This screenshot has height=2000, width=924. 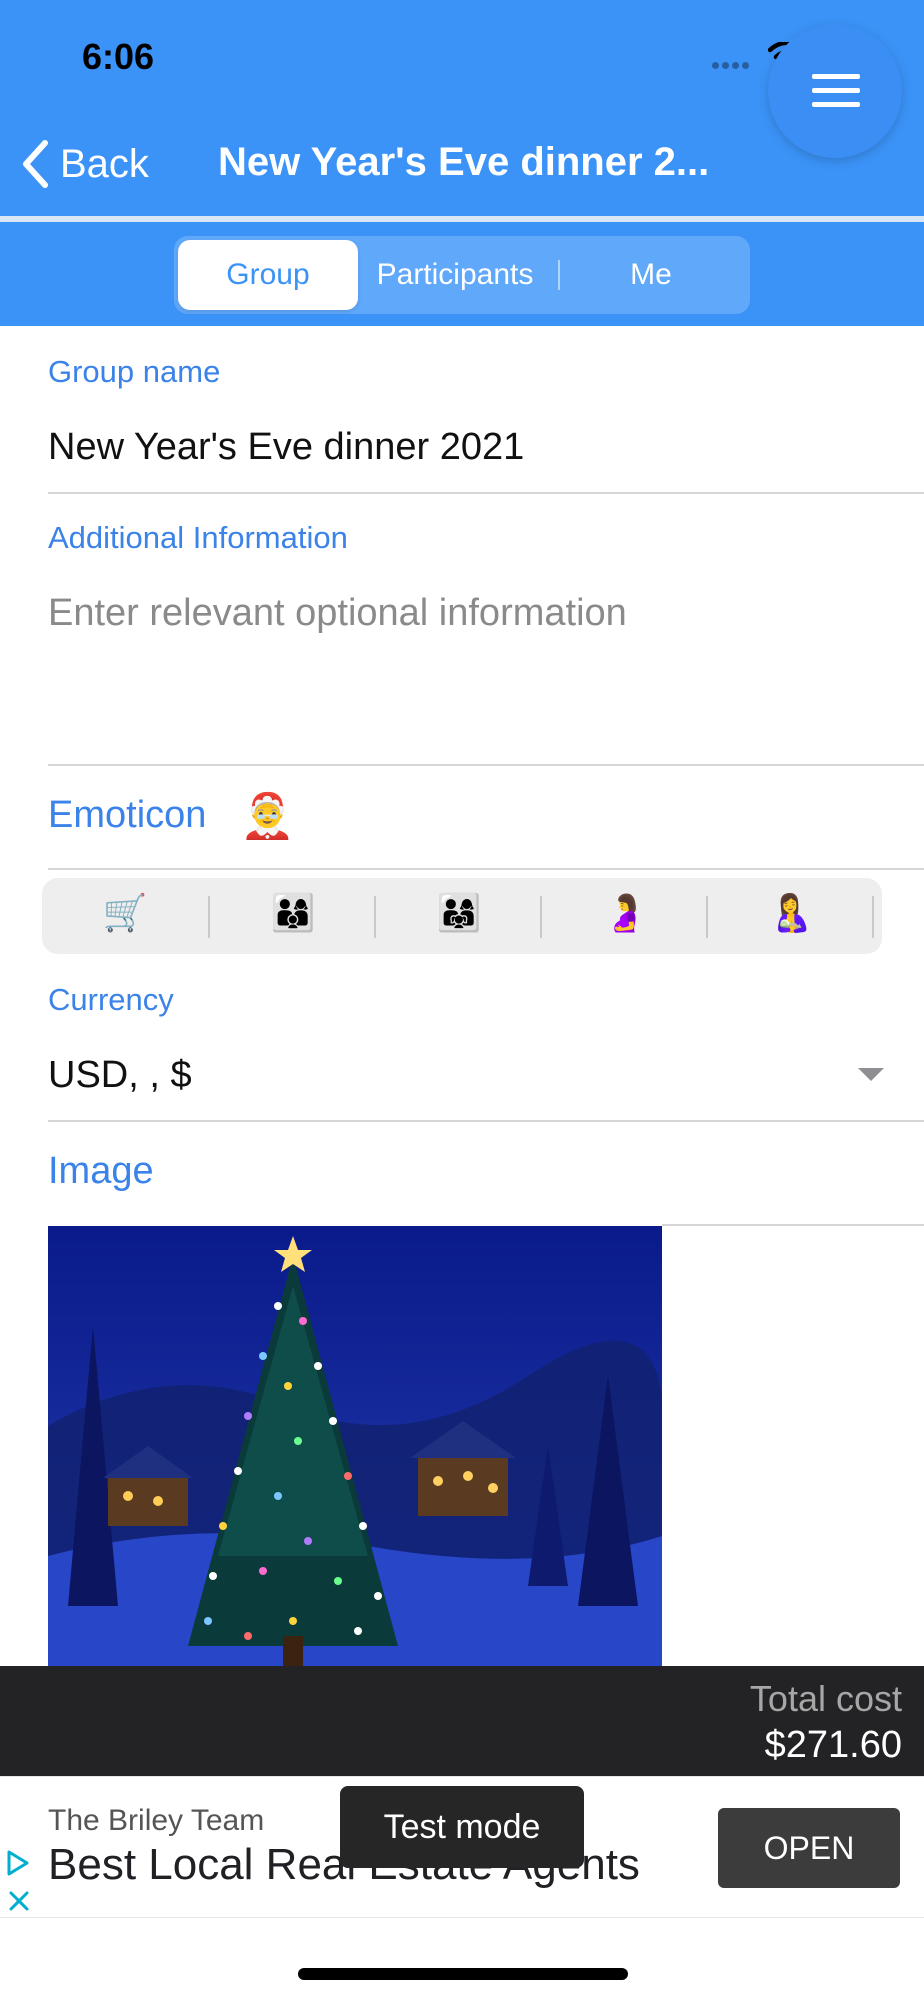 I want to click on chevron-left-icon, so click(x=35, y=164).